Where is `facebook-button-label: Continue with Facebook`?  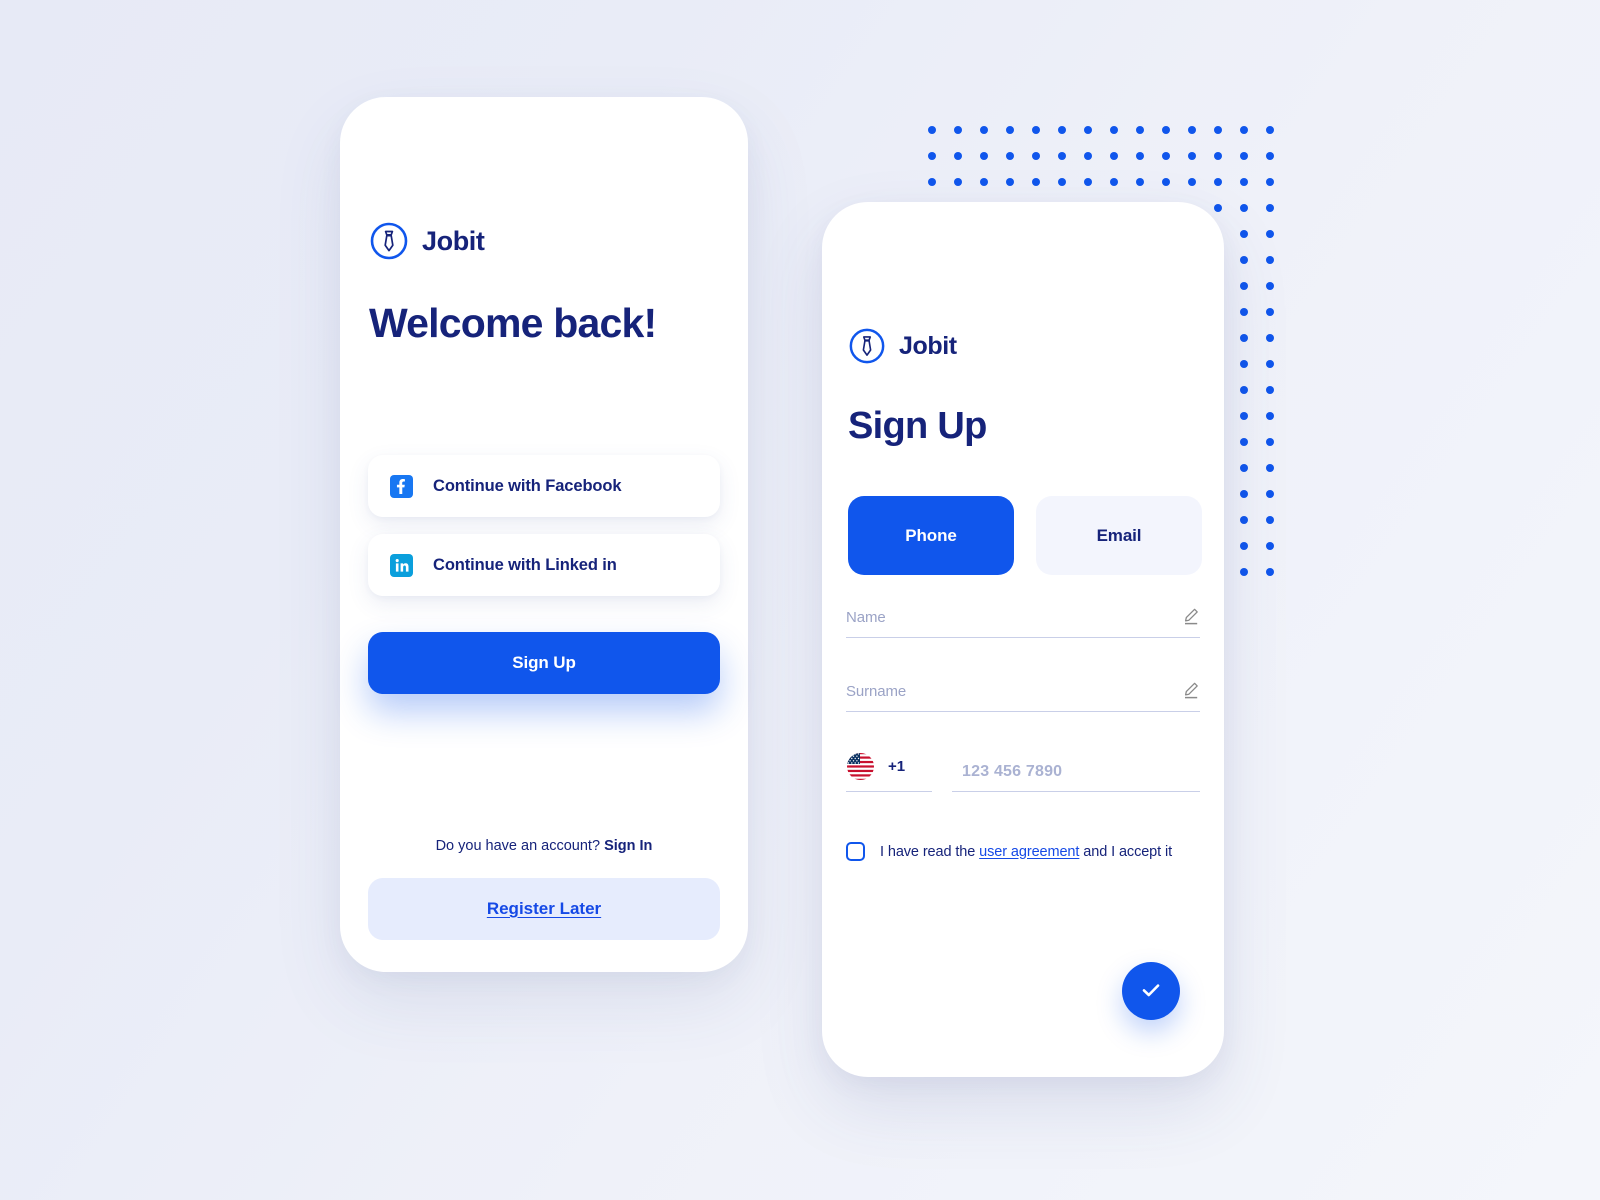 facebook-button-label: Continue with Facebook is located at coordinates (527, 485).